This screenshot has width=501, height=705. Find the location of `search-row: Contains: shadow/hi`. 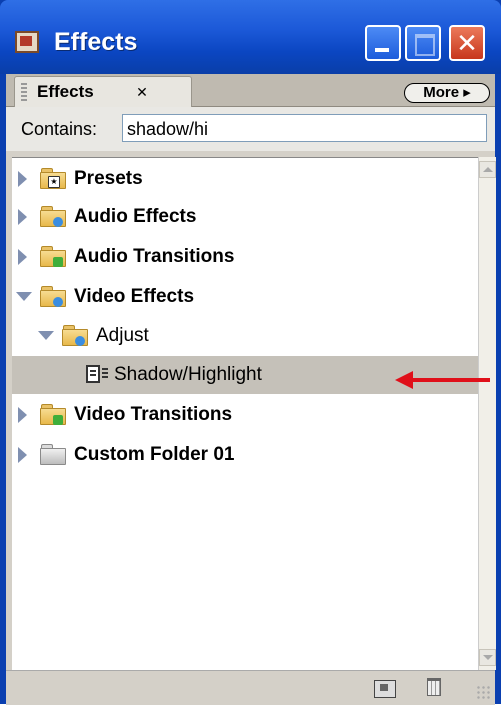

search-row: Contains: shadow/hi is located at coordinates (250, 129).